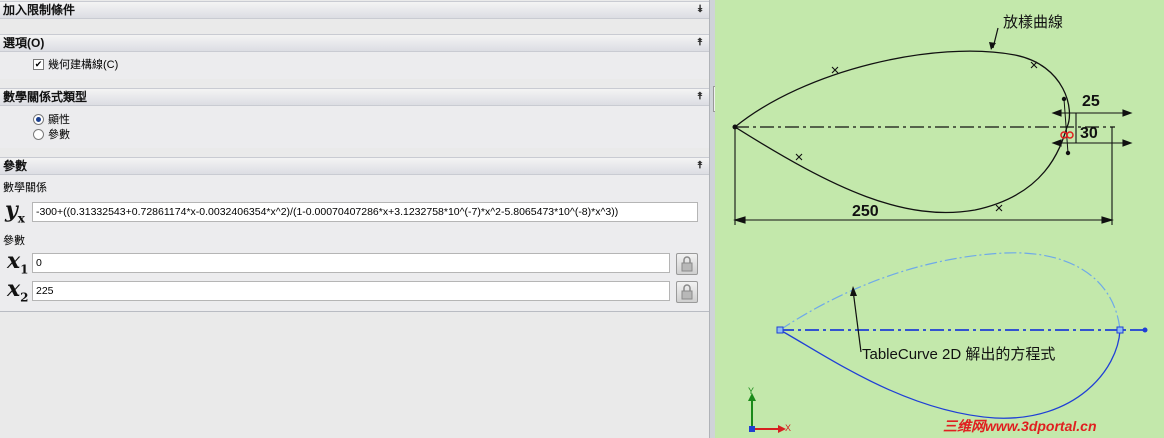 The image size is (1164, 438). Describe the element at coordinates (1089, 134) in the screenshot. I see `dimension-30-label: 30` at that location.